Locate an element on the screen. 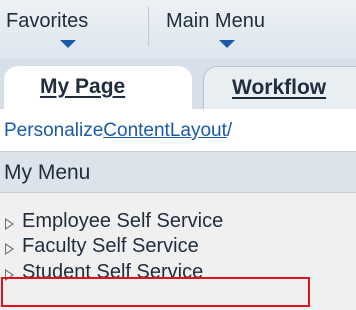 This screenshot has width=356, height=310. menu-item-faculty-self-service: Faculty Self Service is located at coordinates (178, 248).